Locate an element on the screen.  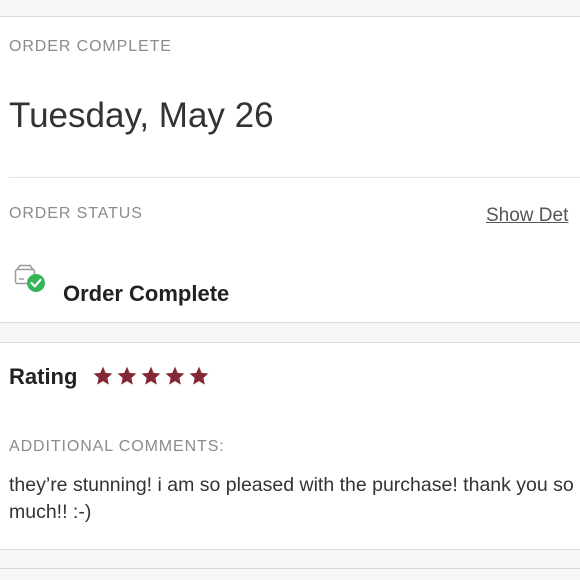
bottom-divider is located at coordinates (290, 568).